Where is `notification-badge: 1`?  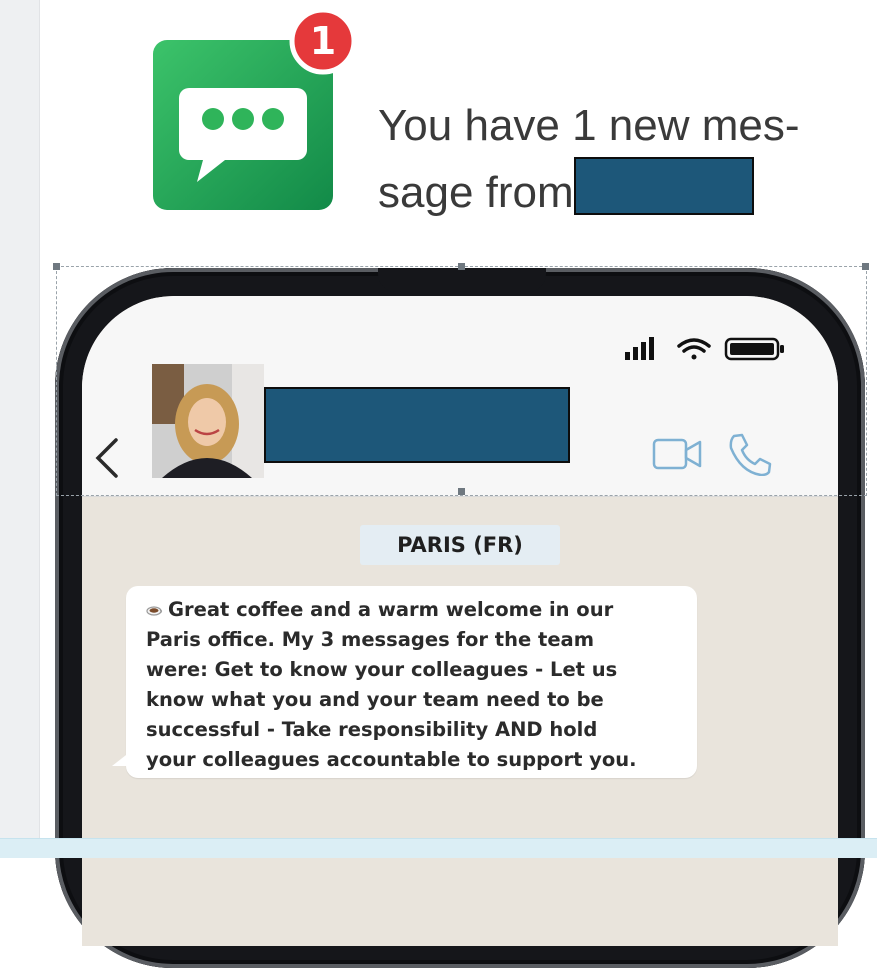 notification-badge: 1 is located at coordinates (323, 41).